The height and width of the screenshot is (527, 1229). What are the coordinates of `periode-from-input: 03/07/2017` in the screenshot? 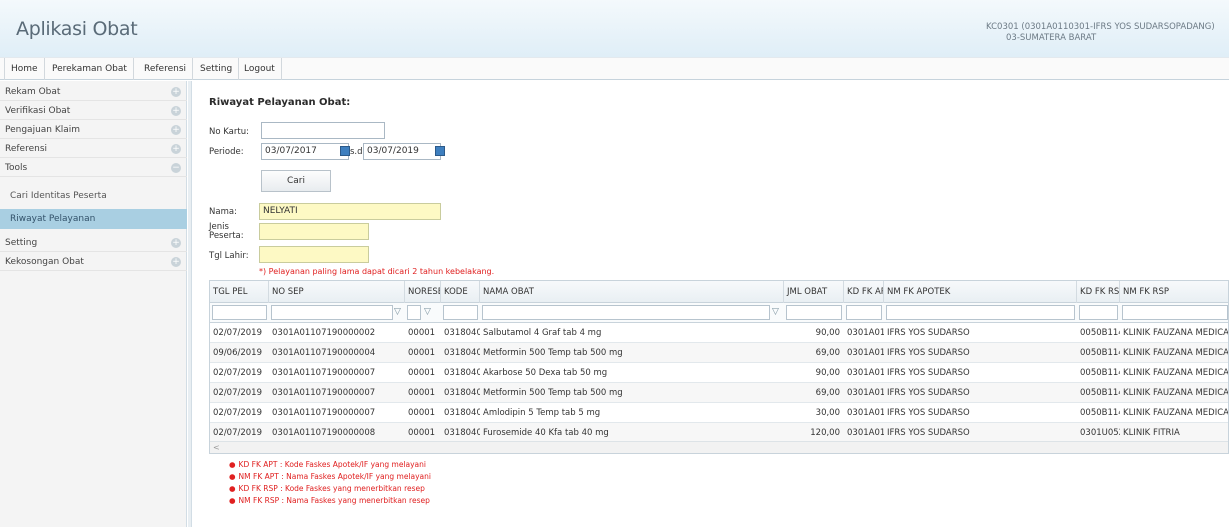 It's located at (305, 151).